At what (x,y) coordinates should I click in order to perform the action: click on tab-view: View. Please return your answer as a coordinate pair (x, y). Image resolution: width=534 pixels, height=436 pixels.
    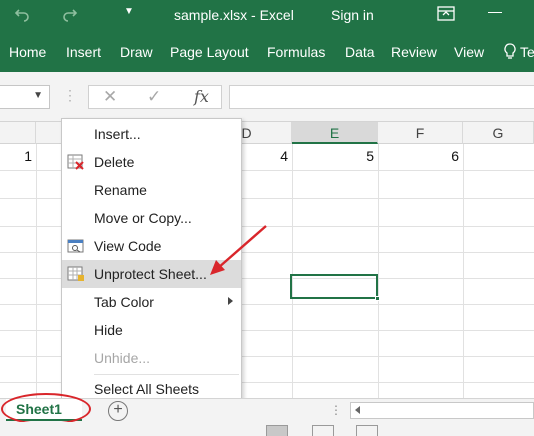
    Looking at the image, I should click on (469, 52).